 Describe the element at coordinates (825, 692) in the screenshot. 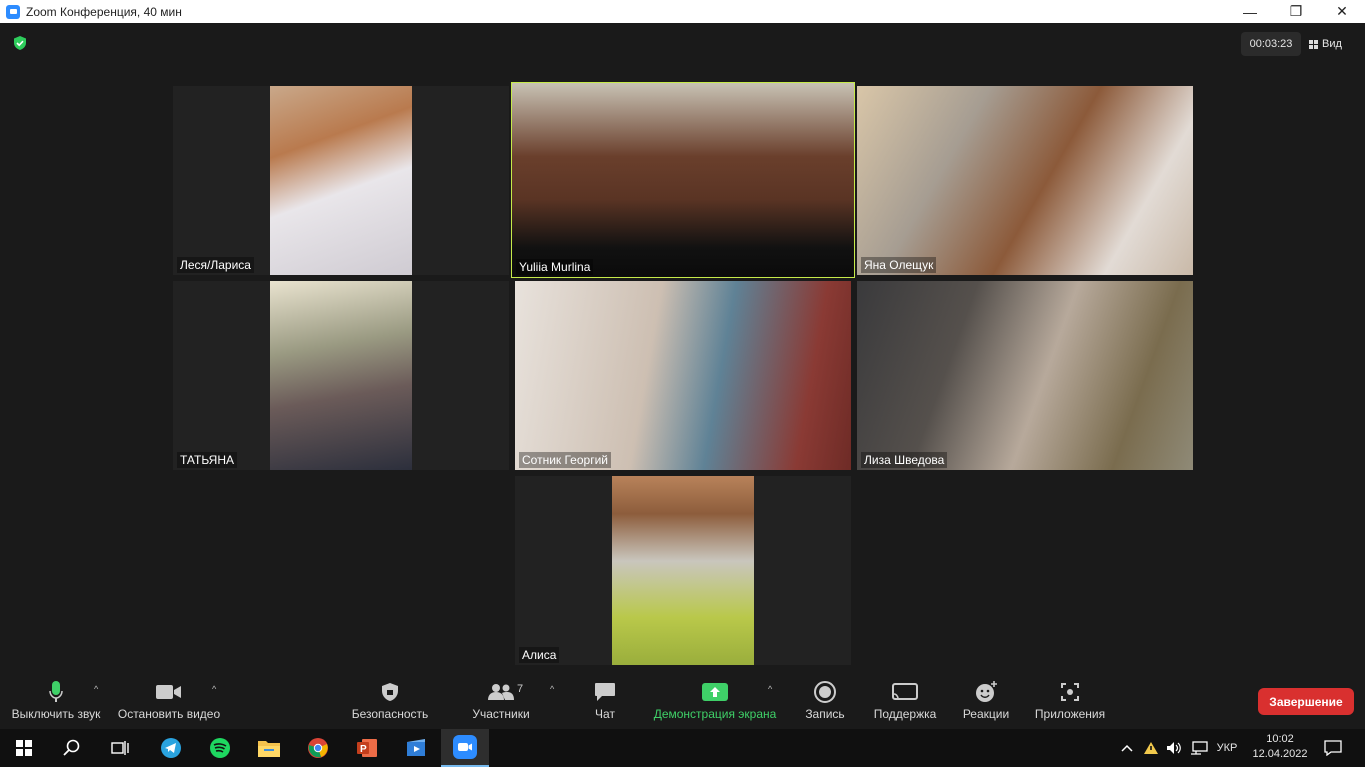

I see `record-icon` at that location.